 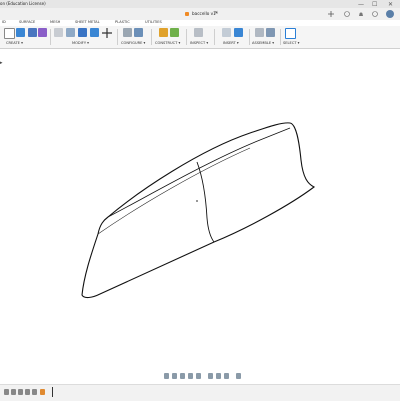 I want to click on clock-icon, so click(x=347, y=14).